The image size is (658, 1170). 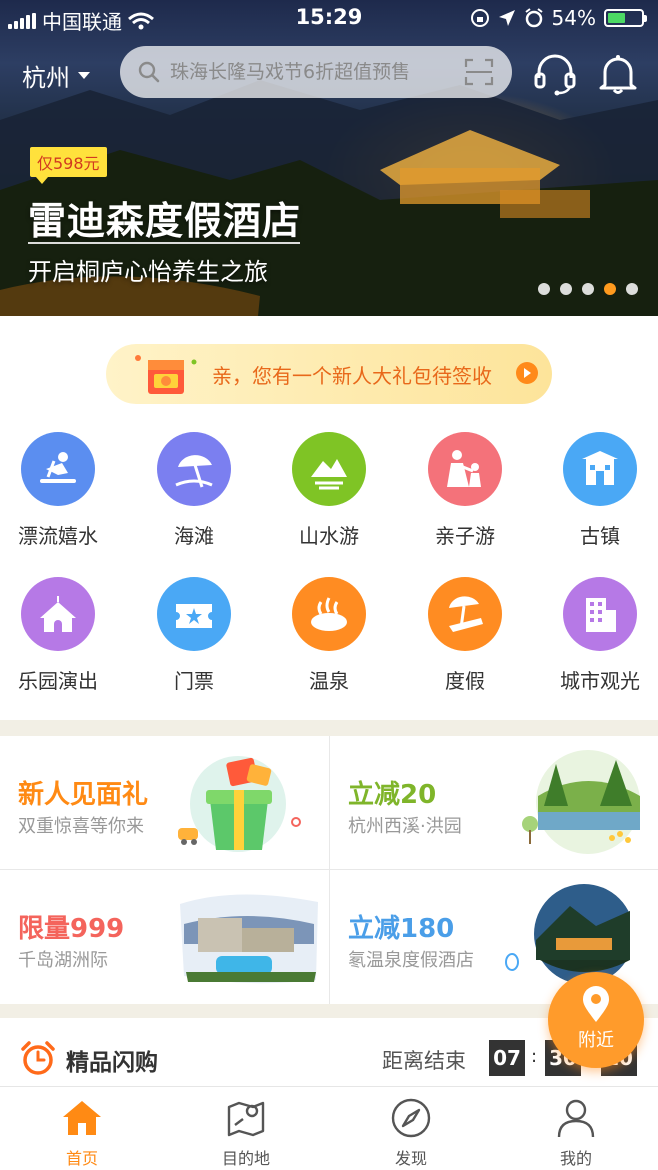 What do you see at coordinates (410, 1158) in the screenshot?
I see `tab-label: 发现` at bounding box center [410, 1158].